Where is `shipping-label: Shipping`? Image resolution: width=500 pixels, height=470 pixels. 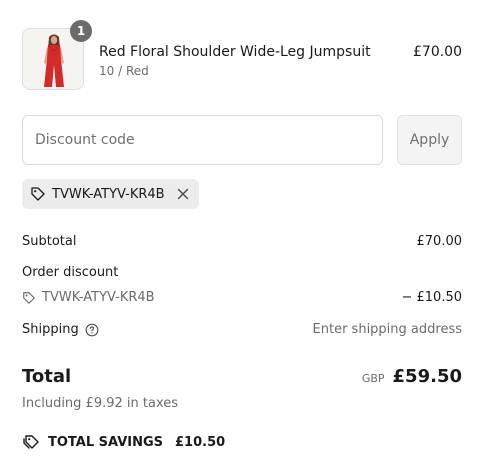
shipping-label: Shipping is located at coordinates (50, 329).